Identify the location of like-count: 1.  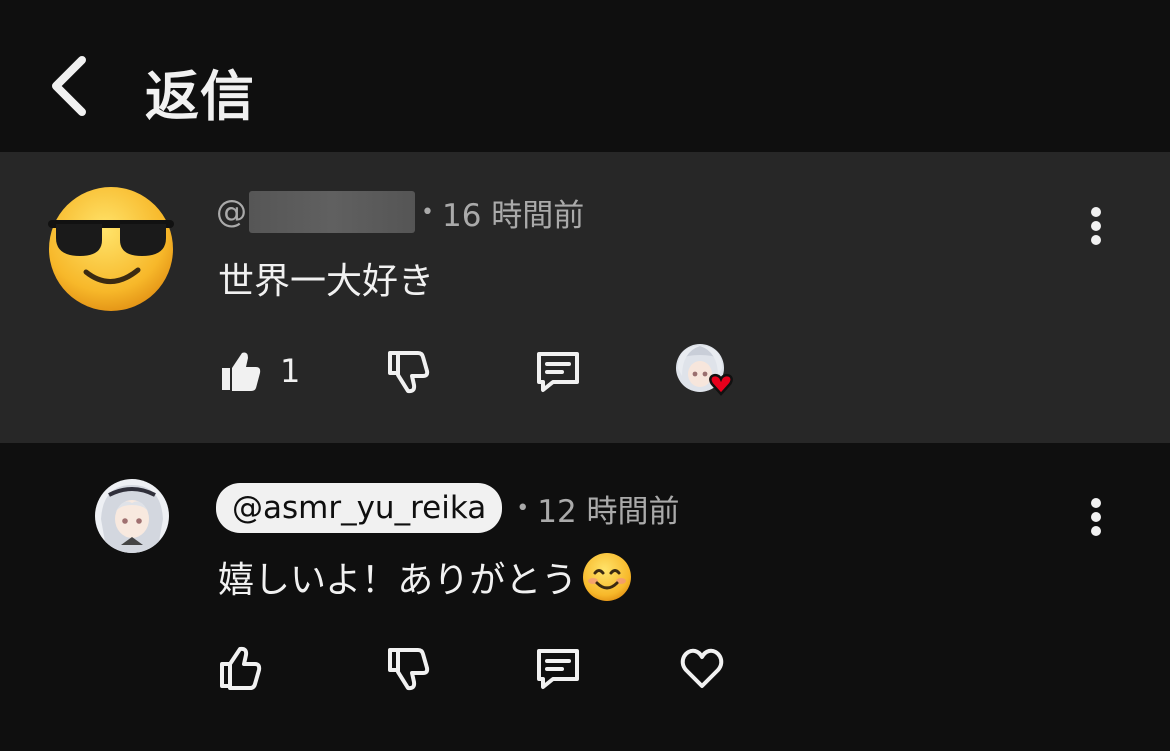
(290, 371).